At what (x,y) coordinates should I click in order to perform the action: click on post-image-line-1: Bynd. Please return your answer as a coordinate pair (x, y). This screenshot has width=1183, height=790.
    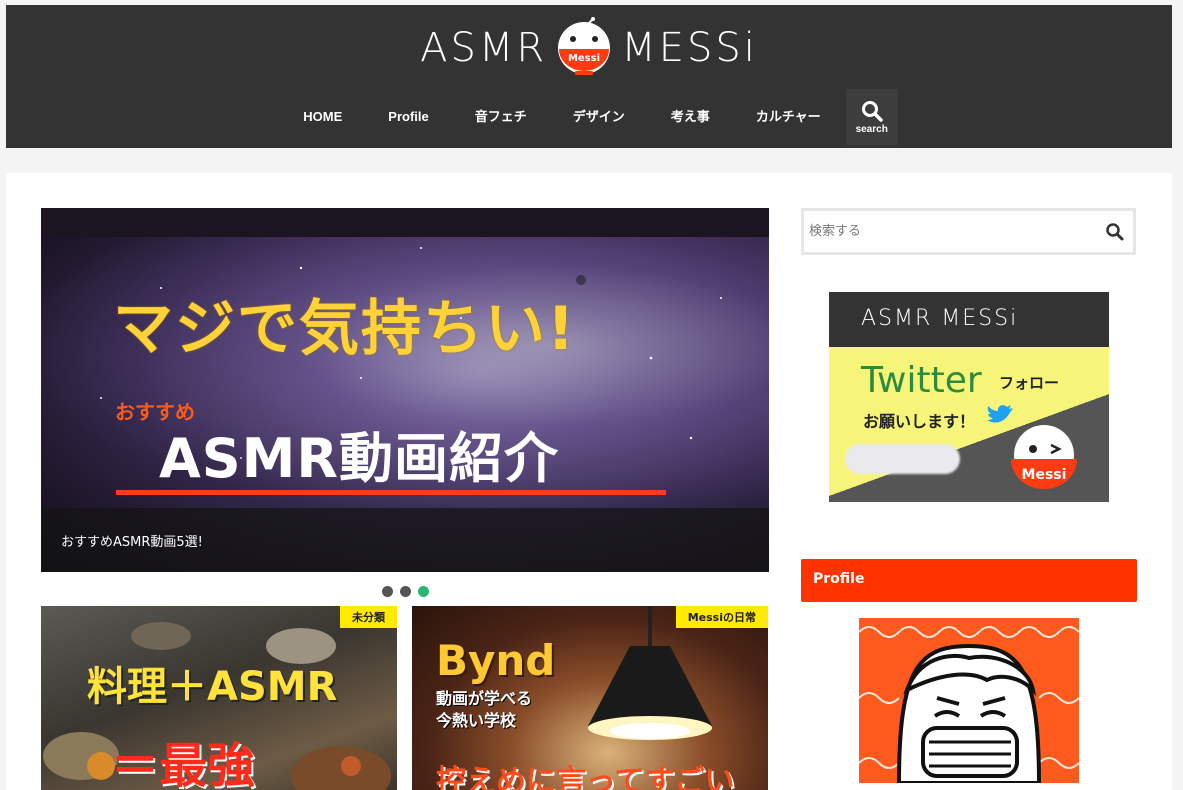
    Looking at the image, I should click on (496, 660).